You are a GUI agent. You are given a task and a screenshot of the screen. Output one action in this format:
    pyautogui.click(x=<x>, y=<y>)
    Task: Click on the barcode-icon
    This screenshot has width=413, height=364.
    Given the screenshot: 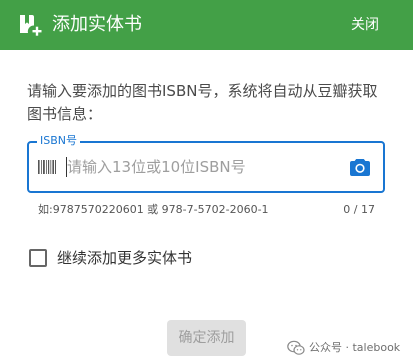 What is the action you would take?
    pyautogui.click(x=47, y=167)
    